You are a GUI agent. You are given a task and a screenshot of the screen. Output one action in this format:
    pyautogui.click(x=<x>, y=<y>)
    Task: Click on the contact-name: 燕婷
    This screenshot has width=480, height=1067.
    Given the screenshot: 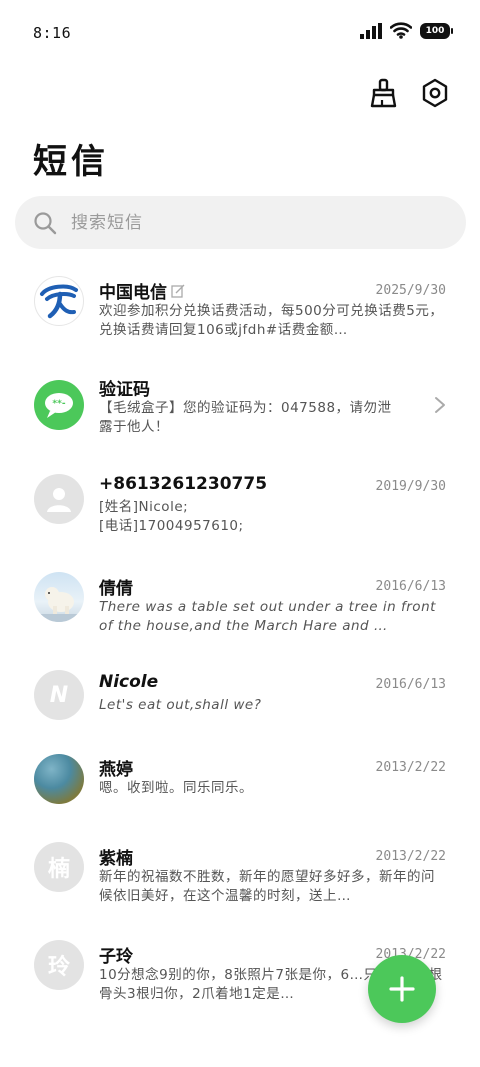 What is the action you would take?
    pyautogui.click(x=116, y=767)
    